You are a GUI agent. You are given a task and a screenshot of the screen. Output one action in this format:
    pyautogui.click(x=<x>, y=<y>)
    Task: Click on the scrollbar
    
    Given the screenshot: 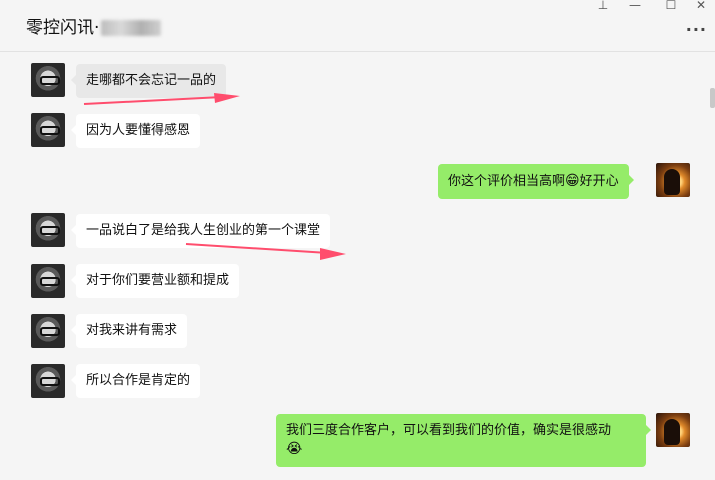 What is the action you would take?
    pyautogui.click(x=712, y=98)
    